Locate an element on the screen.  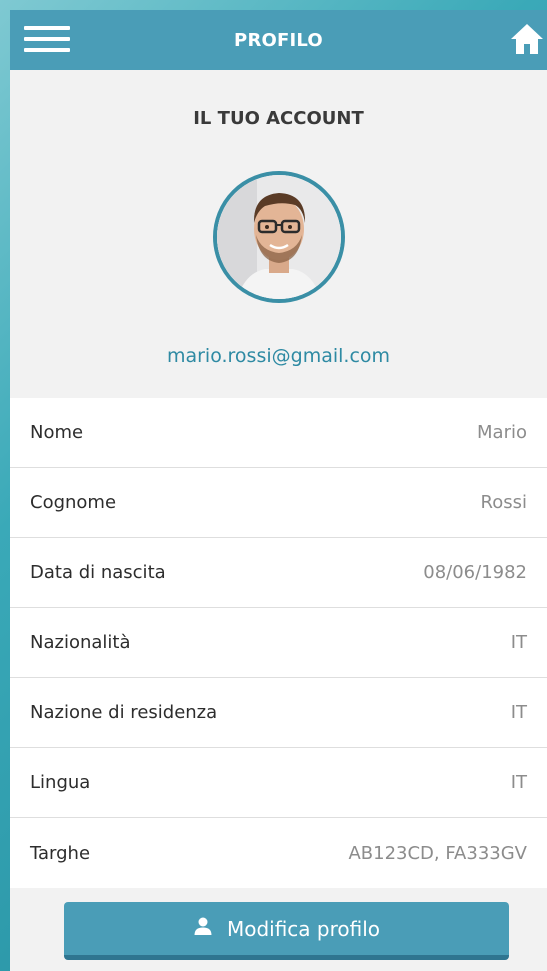
detail-row-data-di-nascita: Data di nascita 08/06/1982 is located at coordinates (278, 573).